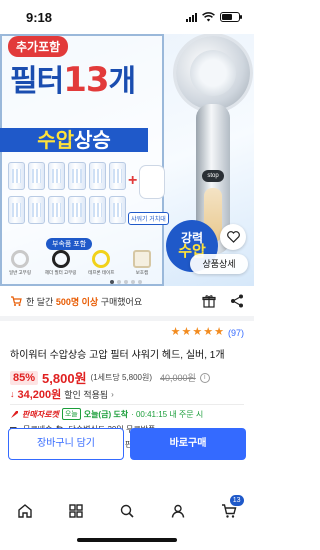 The height and width of the screenshot is (550, 320). Describe the element at coordinates (167, 414) in the screenshot. I see `order-deadline: · 00:41:15 내 주문 시` at that location.